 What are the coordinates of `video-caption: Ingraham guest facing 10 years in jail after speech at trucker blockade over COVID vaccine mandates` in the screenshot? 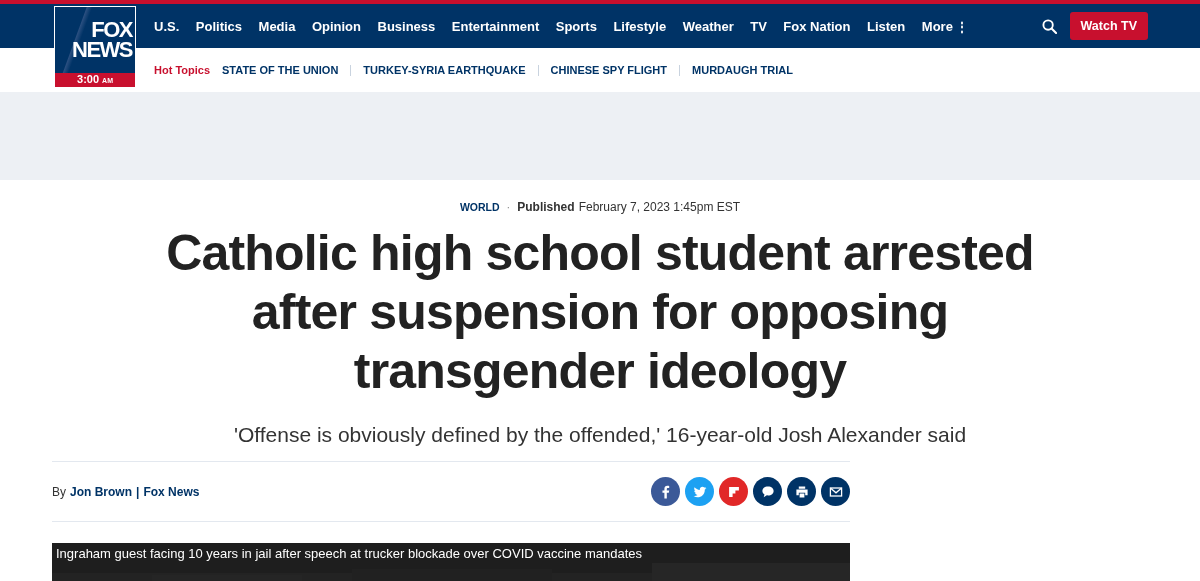 It's located at (349, 554).